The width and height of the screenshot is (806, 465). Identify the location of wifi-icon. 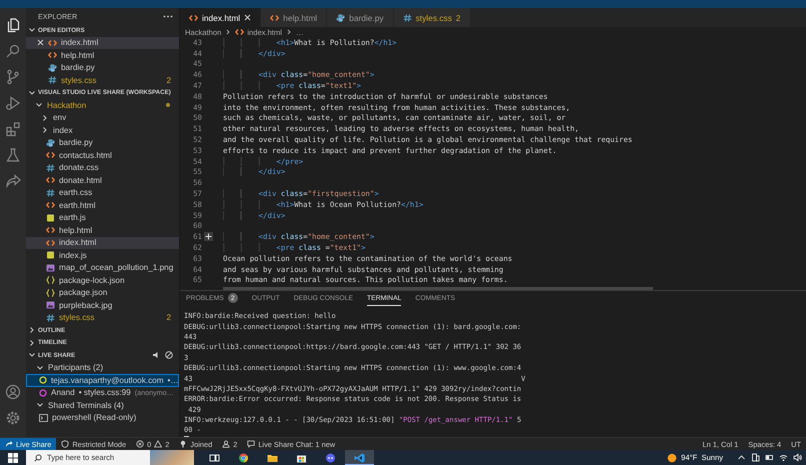
(783, 457).